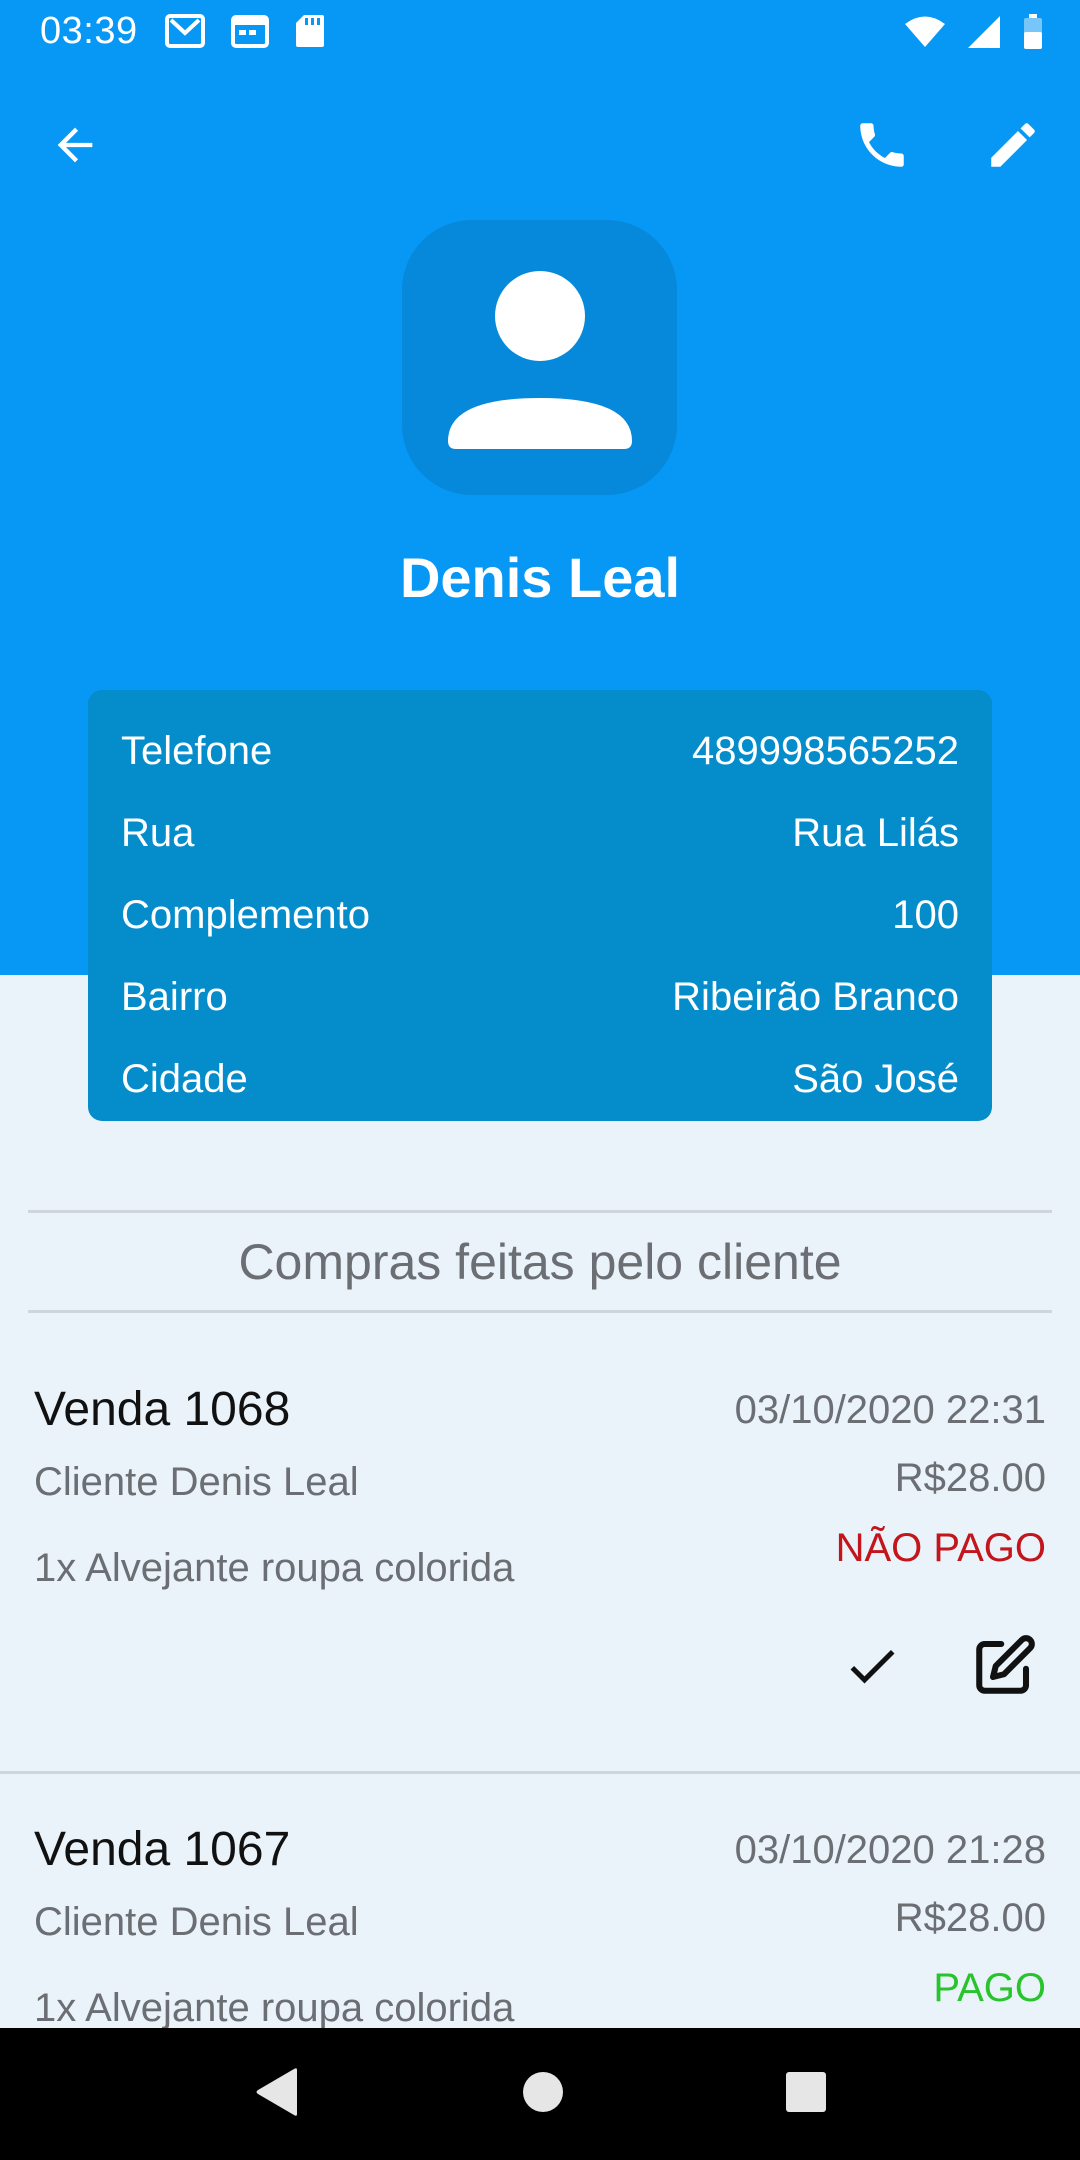 This screenshot has height=2160, width=1080. I want to click on info-value: Rua Lilás, so click(875, 832).